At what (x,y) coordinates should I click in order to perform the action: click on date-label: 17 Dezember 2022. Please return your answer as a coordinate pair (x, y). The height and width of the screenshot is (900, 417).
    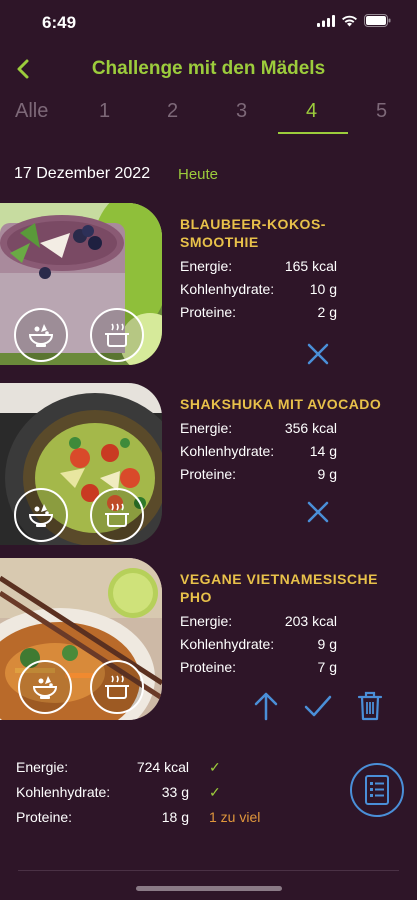
    Looking at the image, I should click on (82, 173).